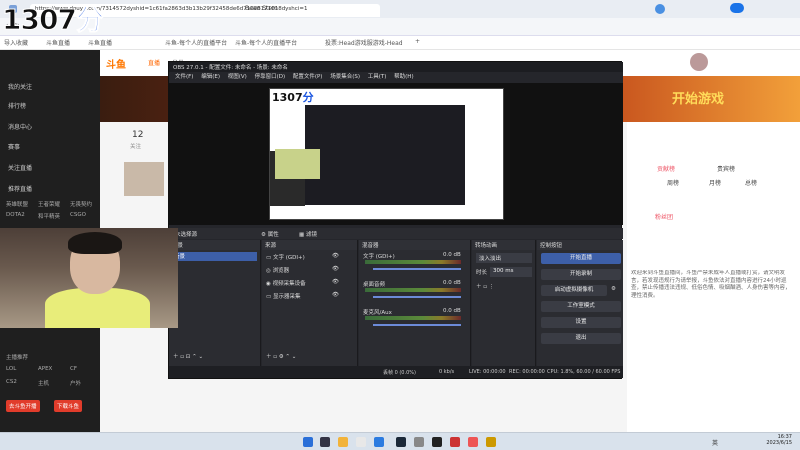  What do you see at coordinates (308, 442) in the screenshot?
I see `start-icon` at bounding box center [308, 442].